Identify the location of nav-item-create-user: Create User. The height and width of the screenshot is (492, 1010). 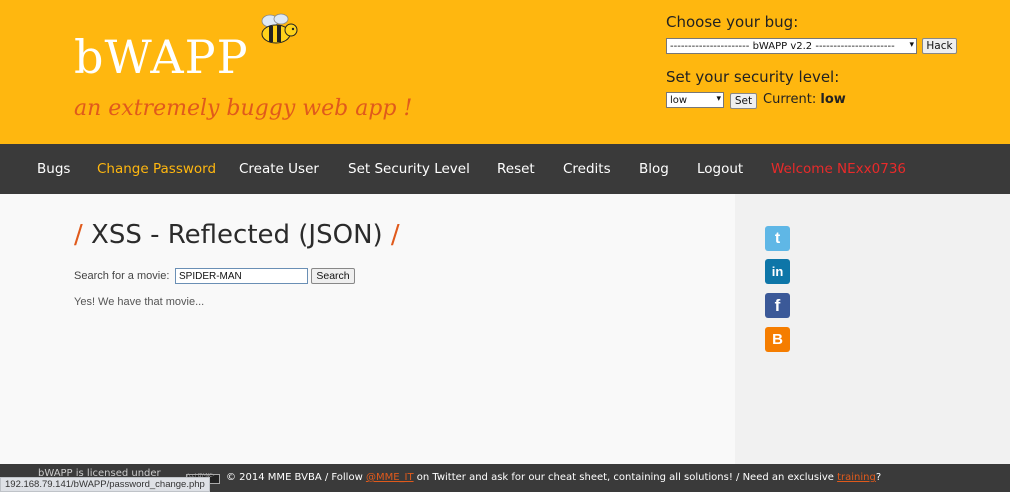
(279, 169).